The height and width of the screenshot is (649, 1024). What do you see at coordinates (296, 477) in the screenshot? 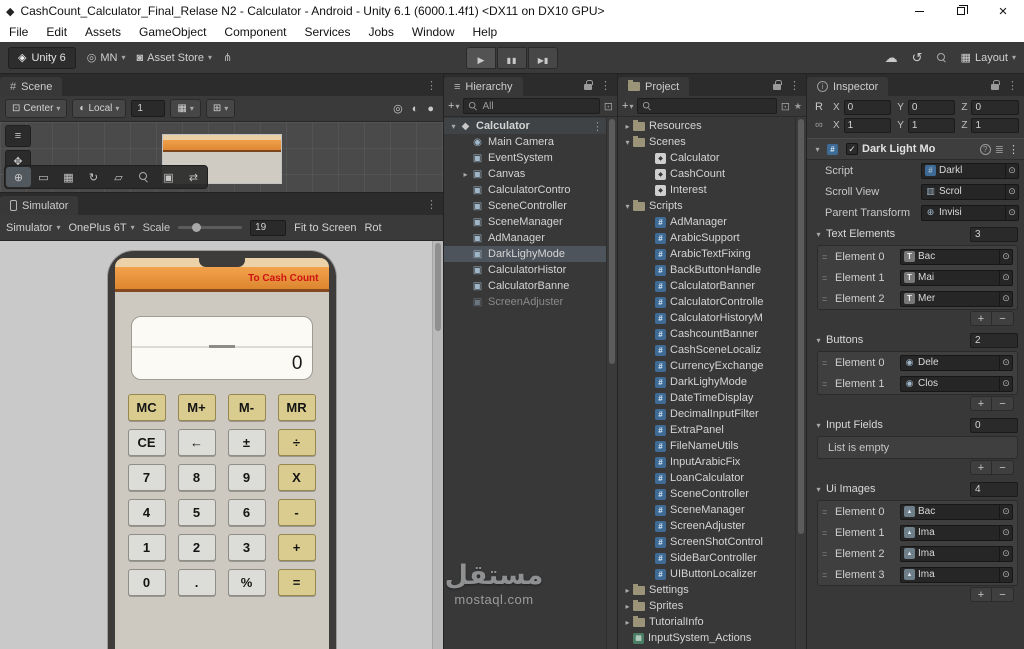
I see `calc-key: X` at bounding box center [296, 477].